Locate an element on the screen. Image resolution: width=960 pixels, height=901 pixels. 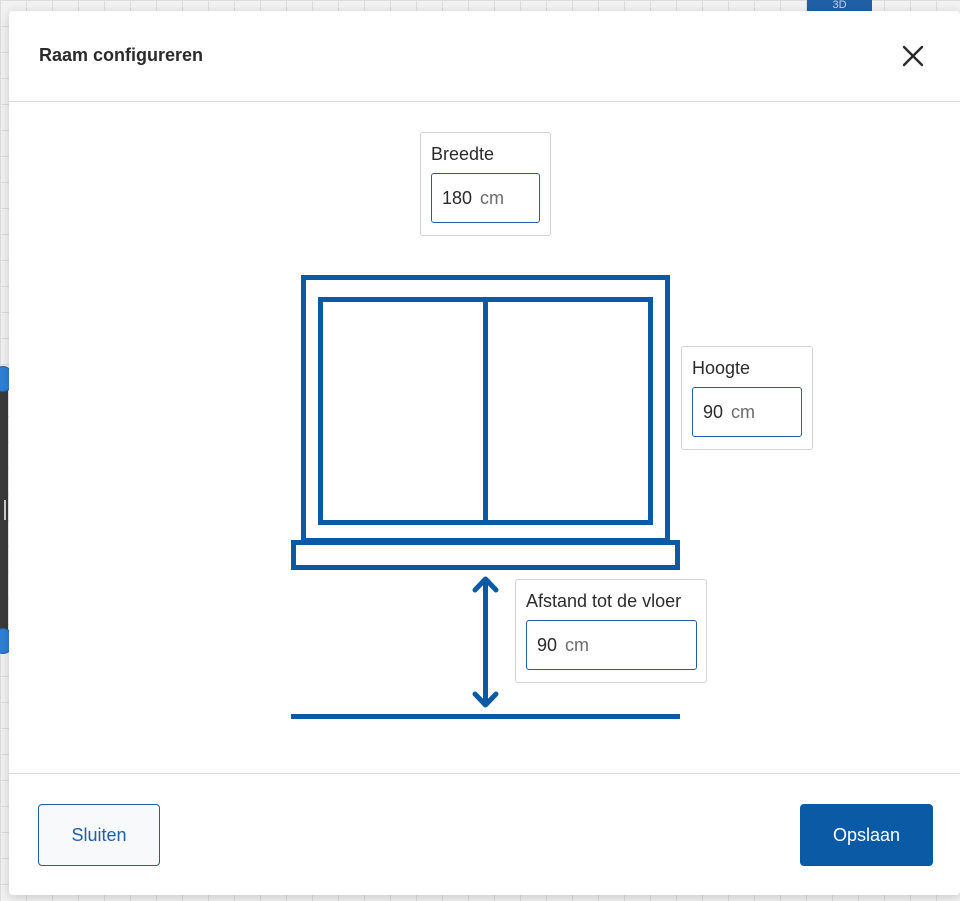
width-input: 180 cm is located at coordinates (485, 198).